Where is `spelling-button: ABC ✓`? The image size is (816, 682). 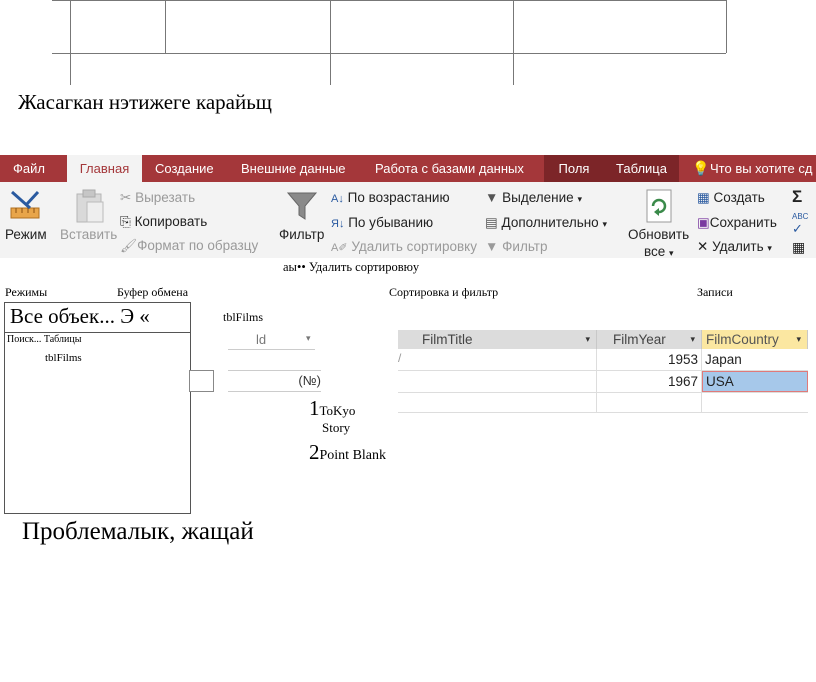 spelling-button: ABC ✓ is located at coordinates (800, 224).